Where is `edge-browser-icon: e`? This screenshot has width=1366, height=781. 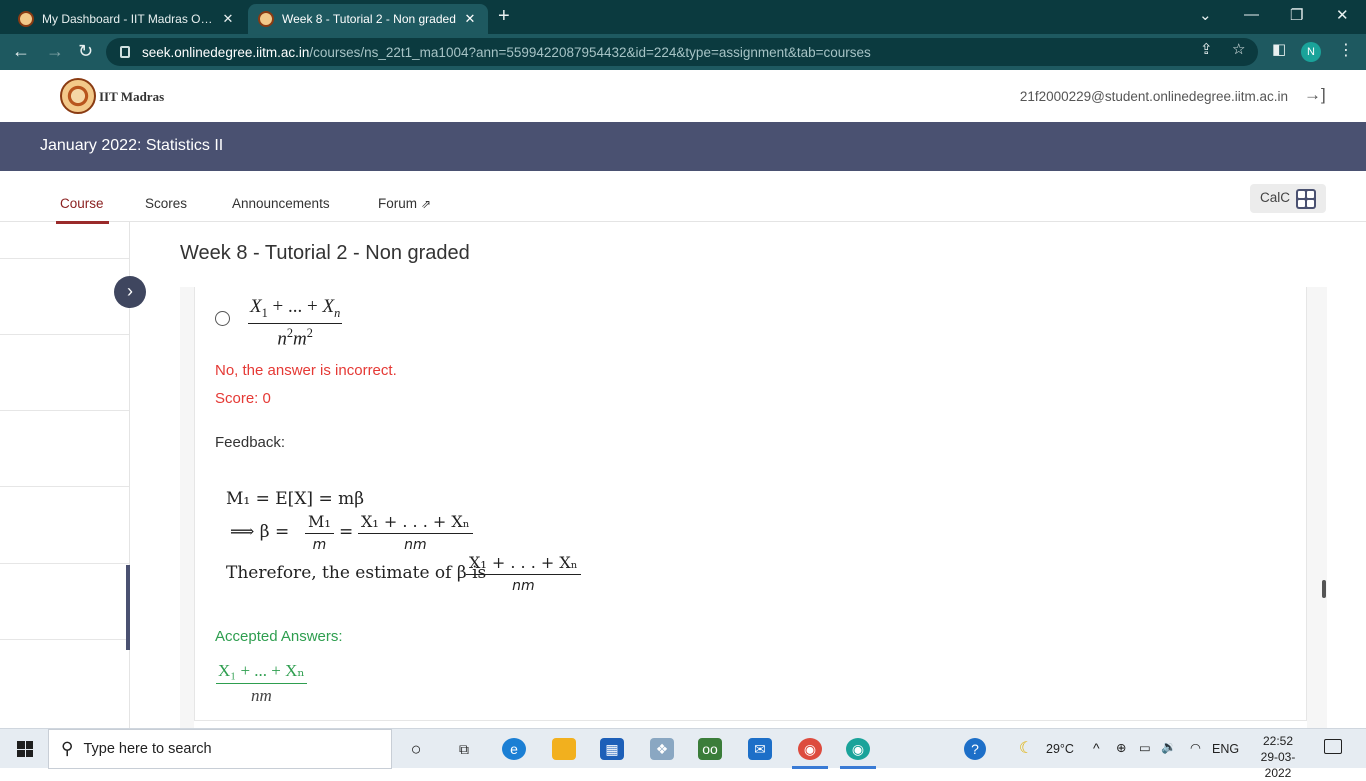 edge-browser-icon: e is located at coordinates (514, 749).